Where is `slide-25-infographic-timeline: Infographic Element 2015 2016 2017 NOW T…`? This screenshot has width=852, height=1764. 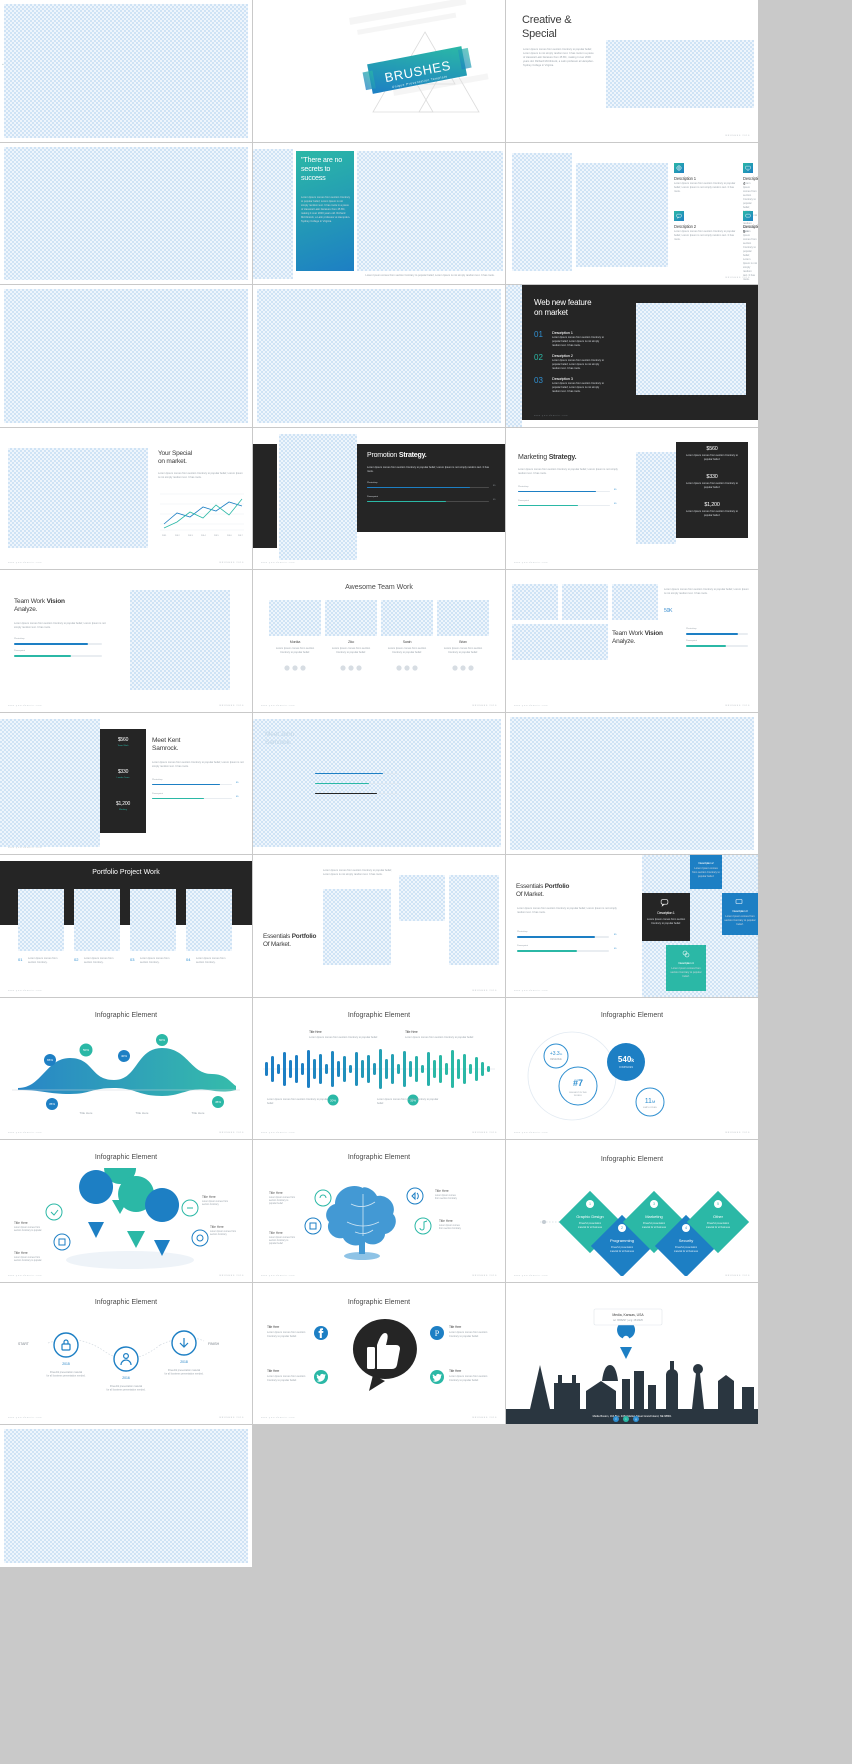 slide-25-infographic-timeline: Infographic Element 2015 2016 2017 NOW T… is located at coordinates (126, 1211).